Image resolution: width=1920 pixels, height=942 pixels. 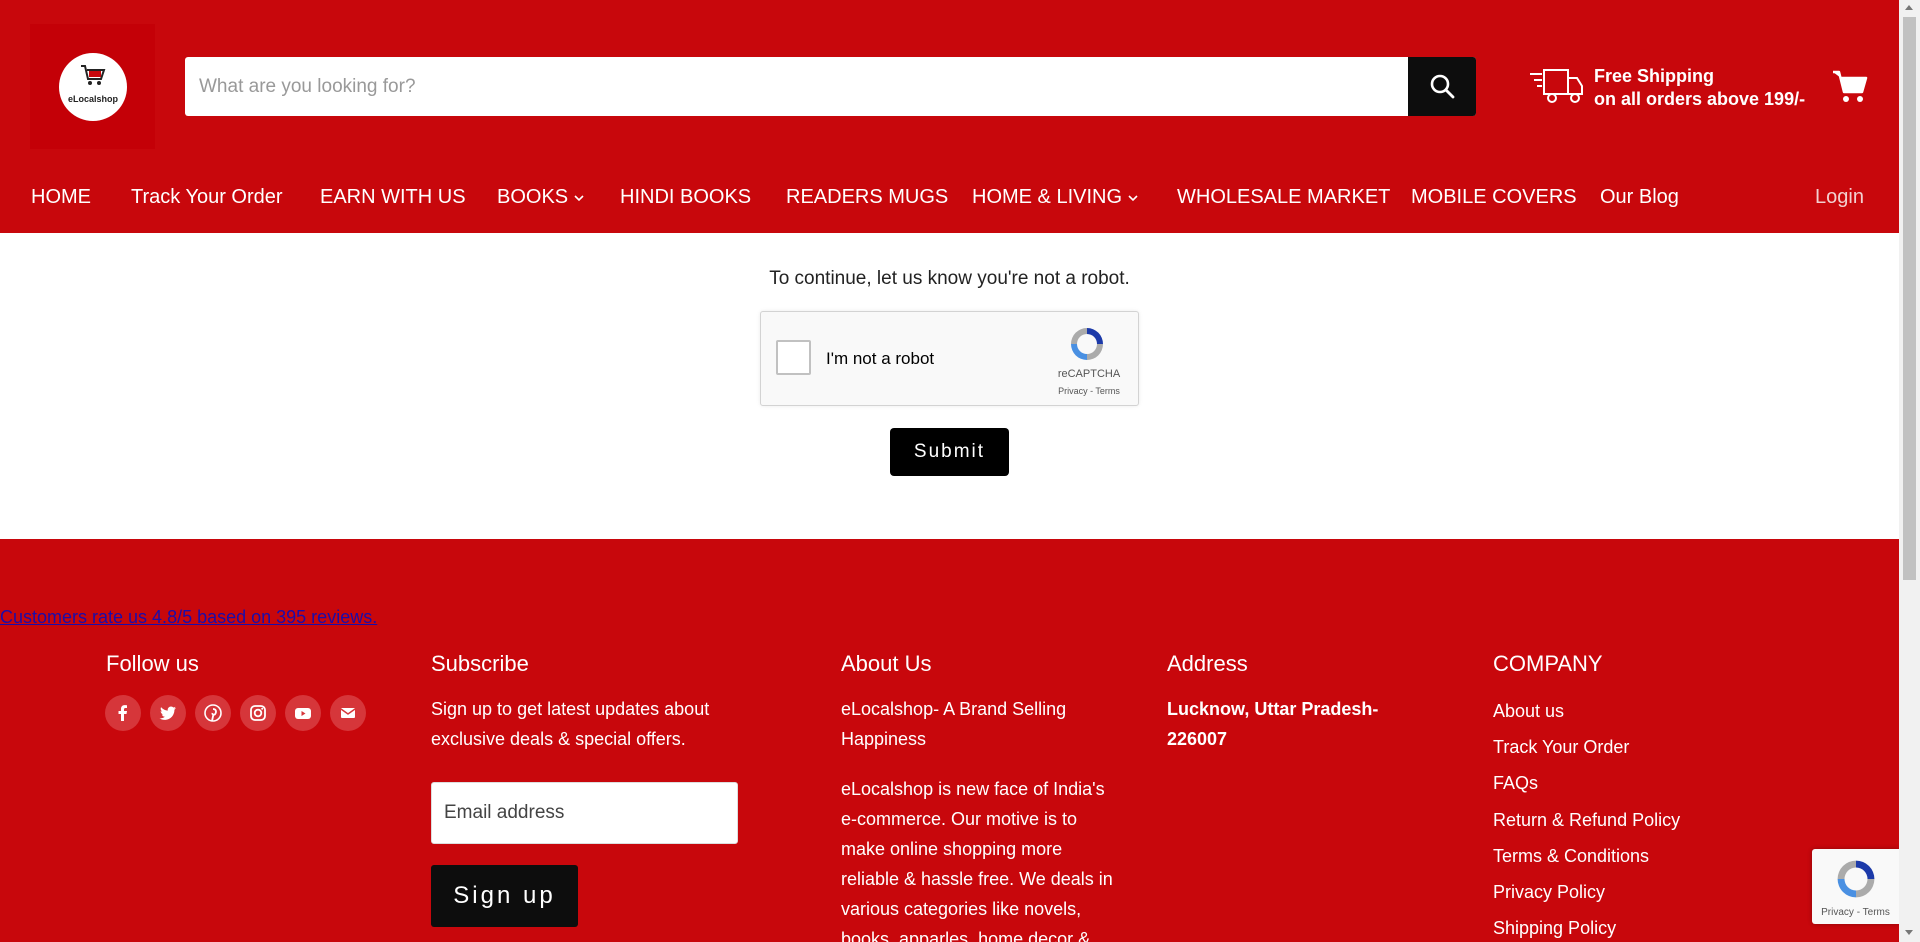 I want to click on pinterest-icon, so click(x=213, y=713).